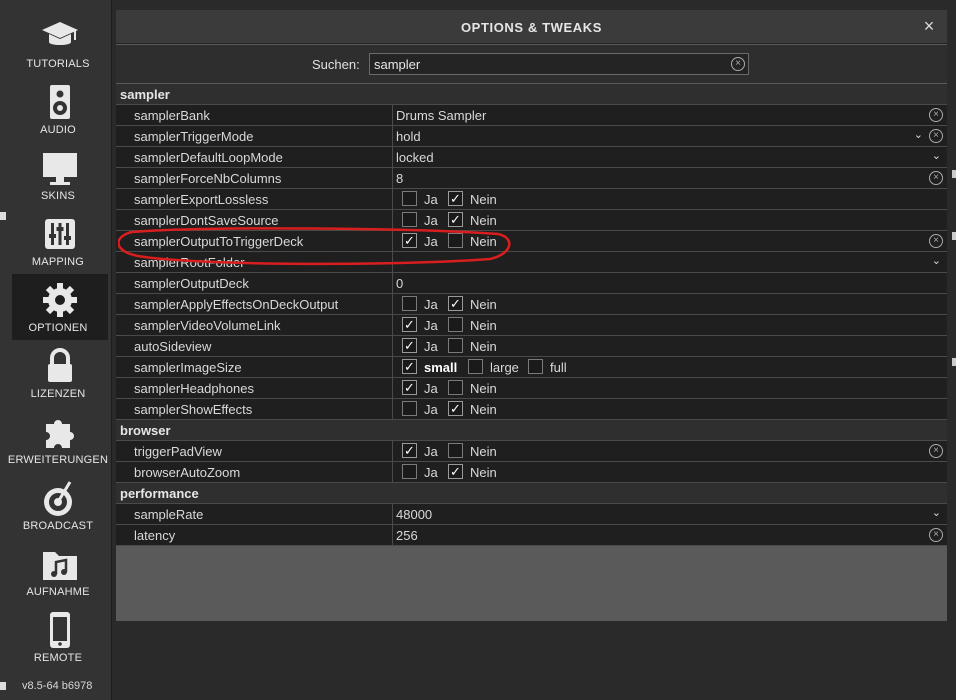 Image resolution: width=956 pixels, height=700 pixels. What do you see at coordinates (441, 115) in the screenshot?
I see `option-value-field: Drums Sampler` at bounding box center [441, 115].